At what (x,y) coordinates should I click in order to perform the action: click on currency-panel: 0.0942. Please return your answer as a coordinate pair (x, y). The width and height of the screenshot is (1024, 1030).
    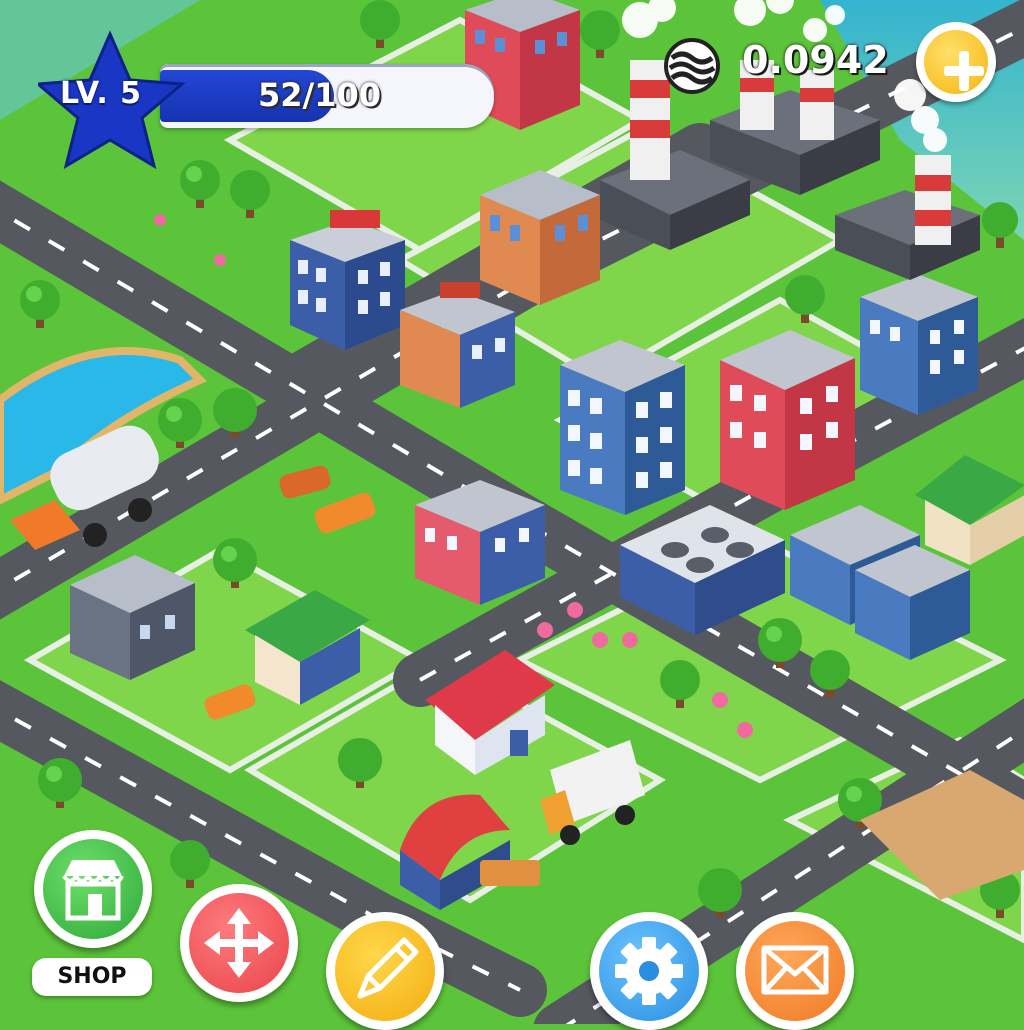
    Looking at the image, I should click on (835, 65).